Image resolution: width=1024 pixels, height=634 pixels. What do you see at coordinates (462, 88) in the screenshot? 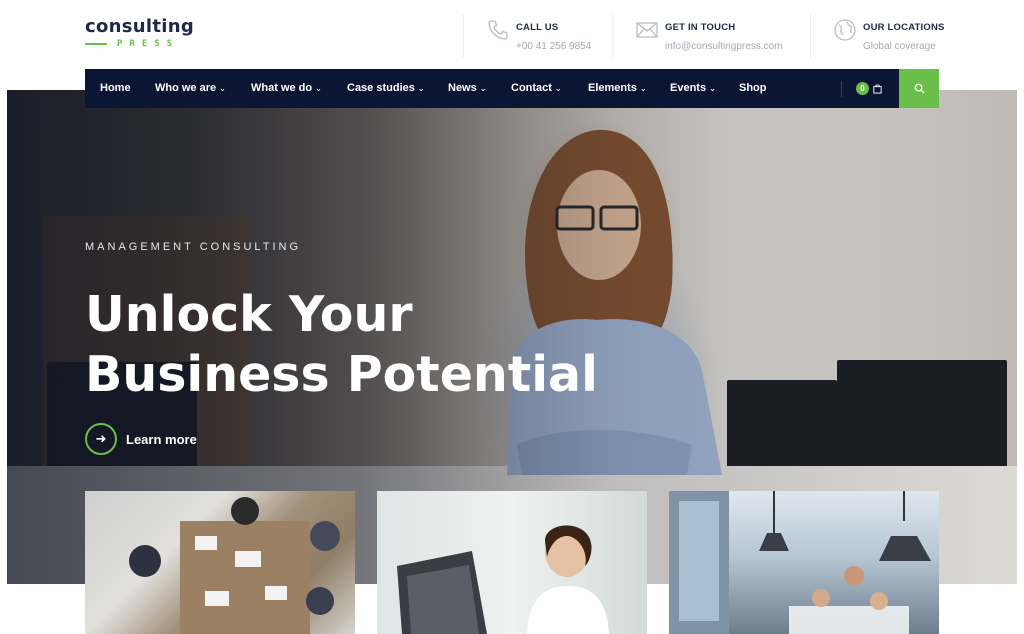
I see `nav-item-label: News` at bounding box center [462, 88].